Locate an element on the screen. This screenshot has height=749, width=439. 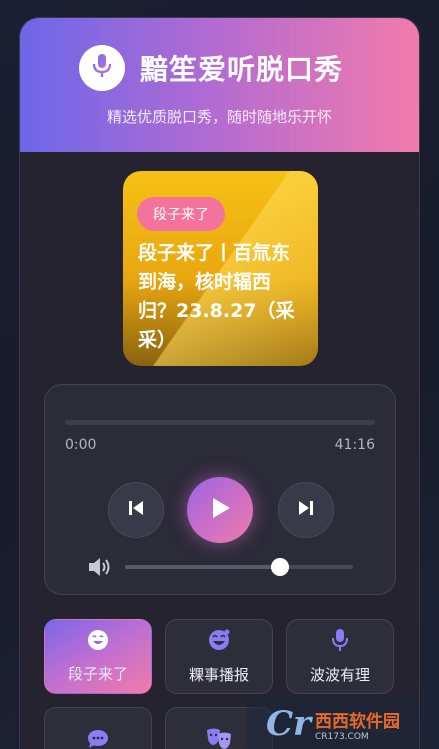
play-button is located at coordinates (220, 510).